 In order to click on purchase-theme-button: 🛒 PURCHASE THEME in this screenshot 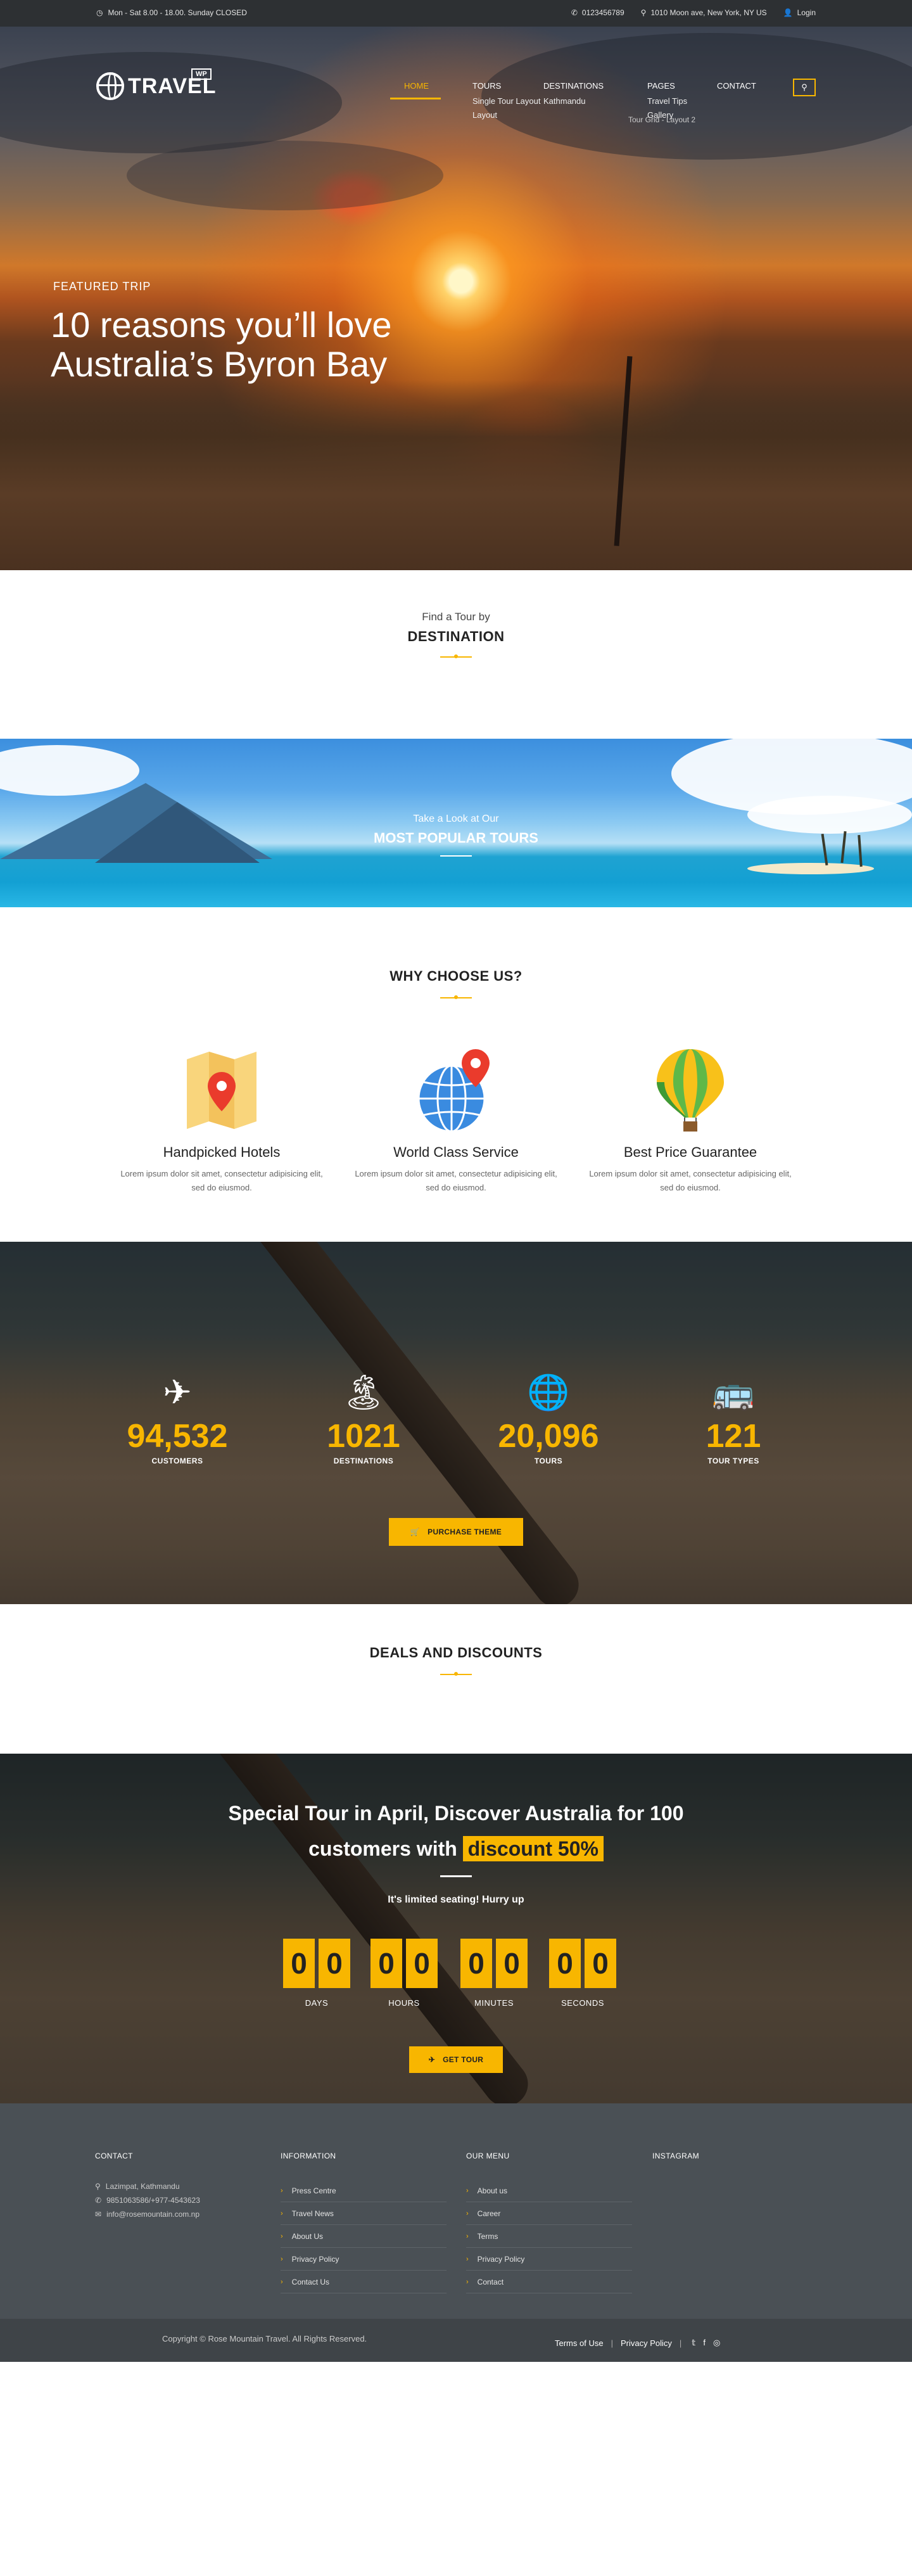, I will do `click(456, 1532)`.